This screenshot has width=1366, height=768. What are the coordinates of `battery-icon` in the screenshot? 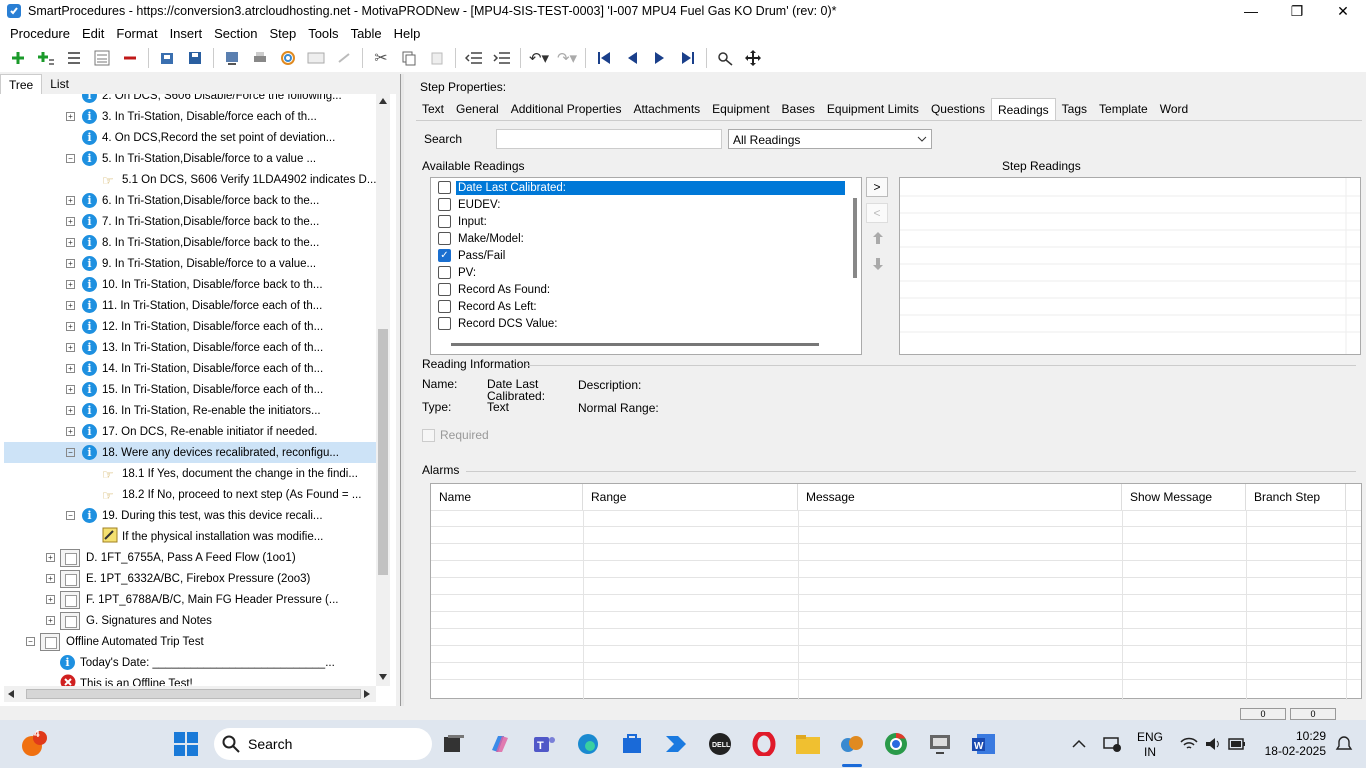 It's located at (1237, 744).